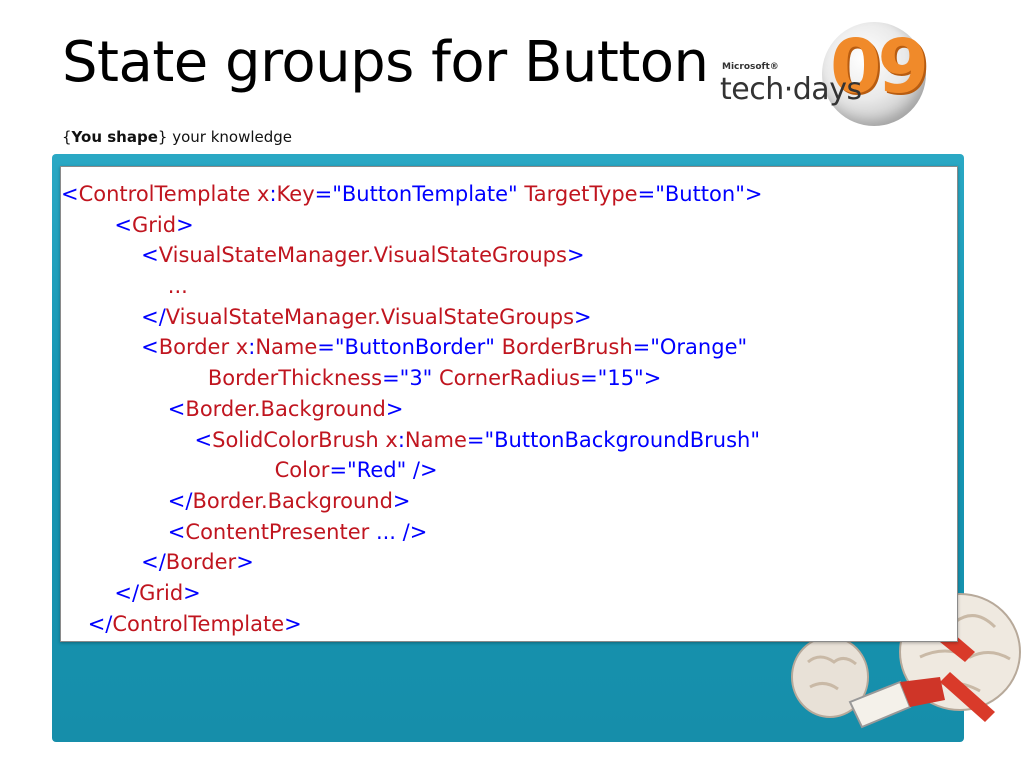 The image size is (1024, 768). What do you see at coordinates (295, 194) in the screenshot?
I see `code-token: Key` at bounding box center [295, 194].